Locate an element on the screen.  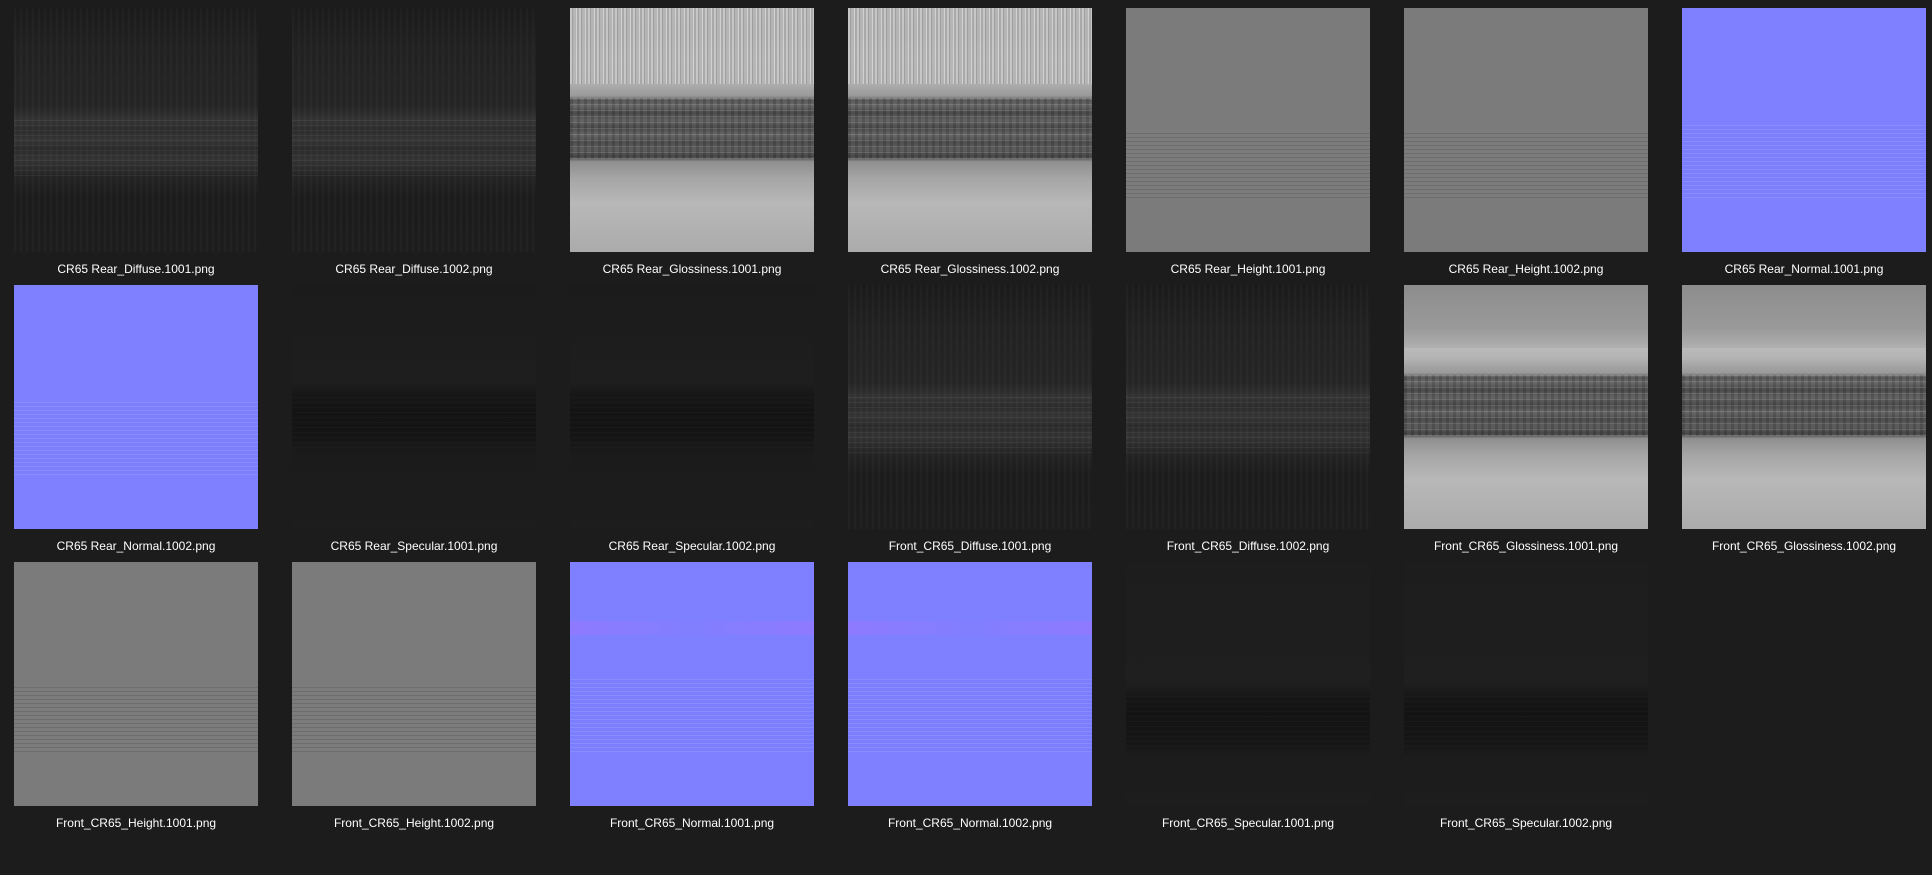
file-tile: CR65 Rear_Height.1002.png is located at coordinates (1526, 146).